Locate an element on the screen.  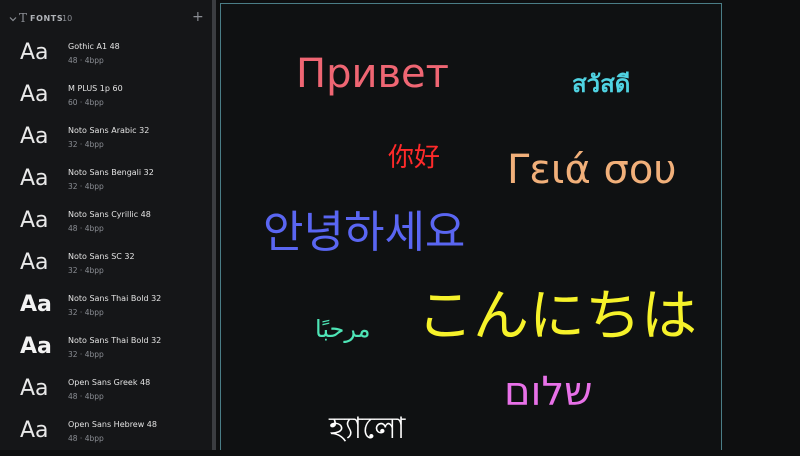
font-name: Open Sans Hebrew 48 is located at coordinates (112, 424).